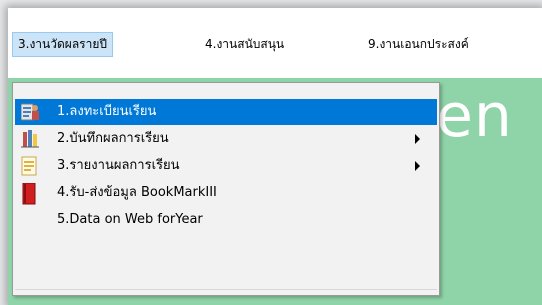  What do you see at coordinates (226, 139) in the screenshot?
I see `menu-item-record-grades: 2.บันทึกผลการเรียน` at bounding box center [226, 139].